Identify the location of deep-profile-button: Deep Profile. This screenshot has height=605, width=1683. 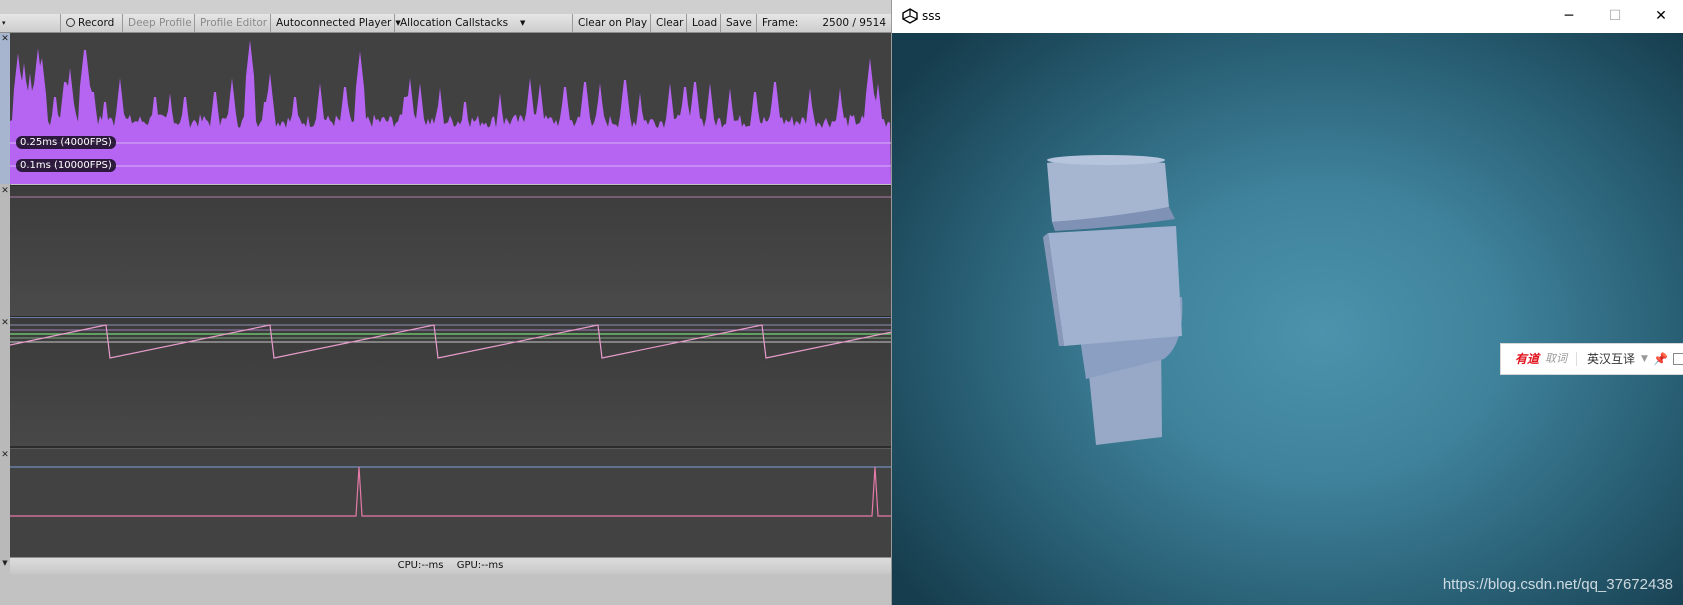
(158, 23).